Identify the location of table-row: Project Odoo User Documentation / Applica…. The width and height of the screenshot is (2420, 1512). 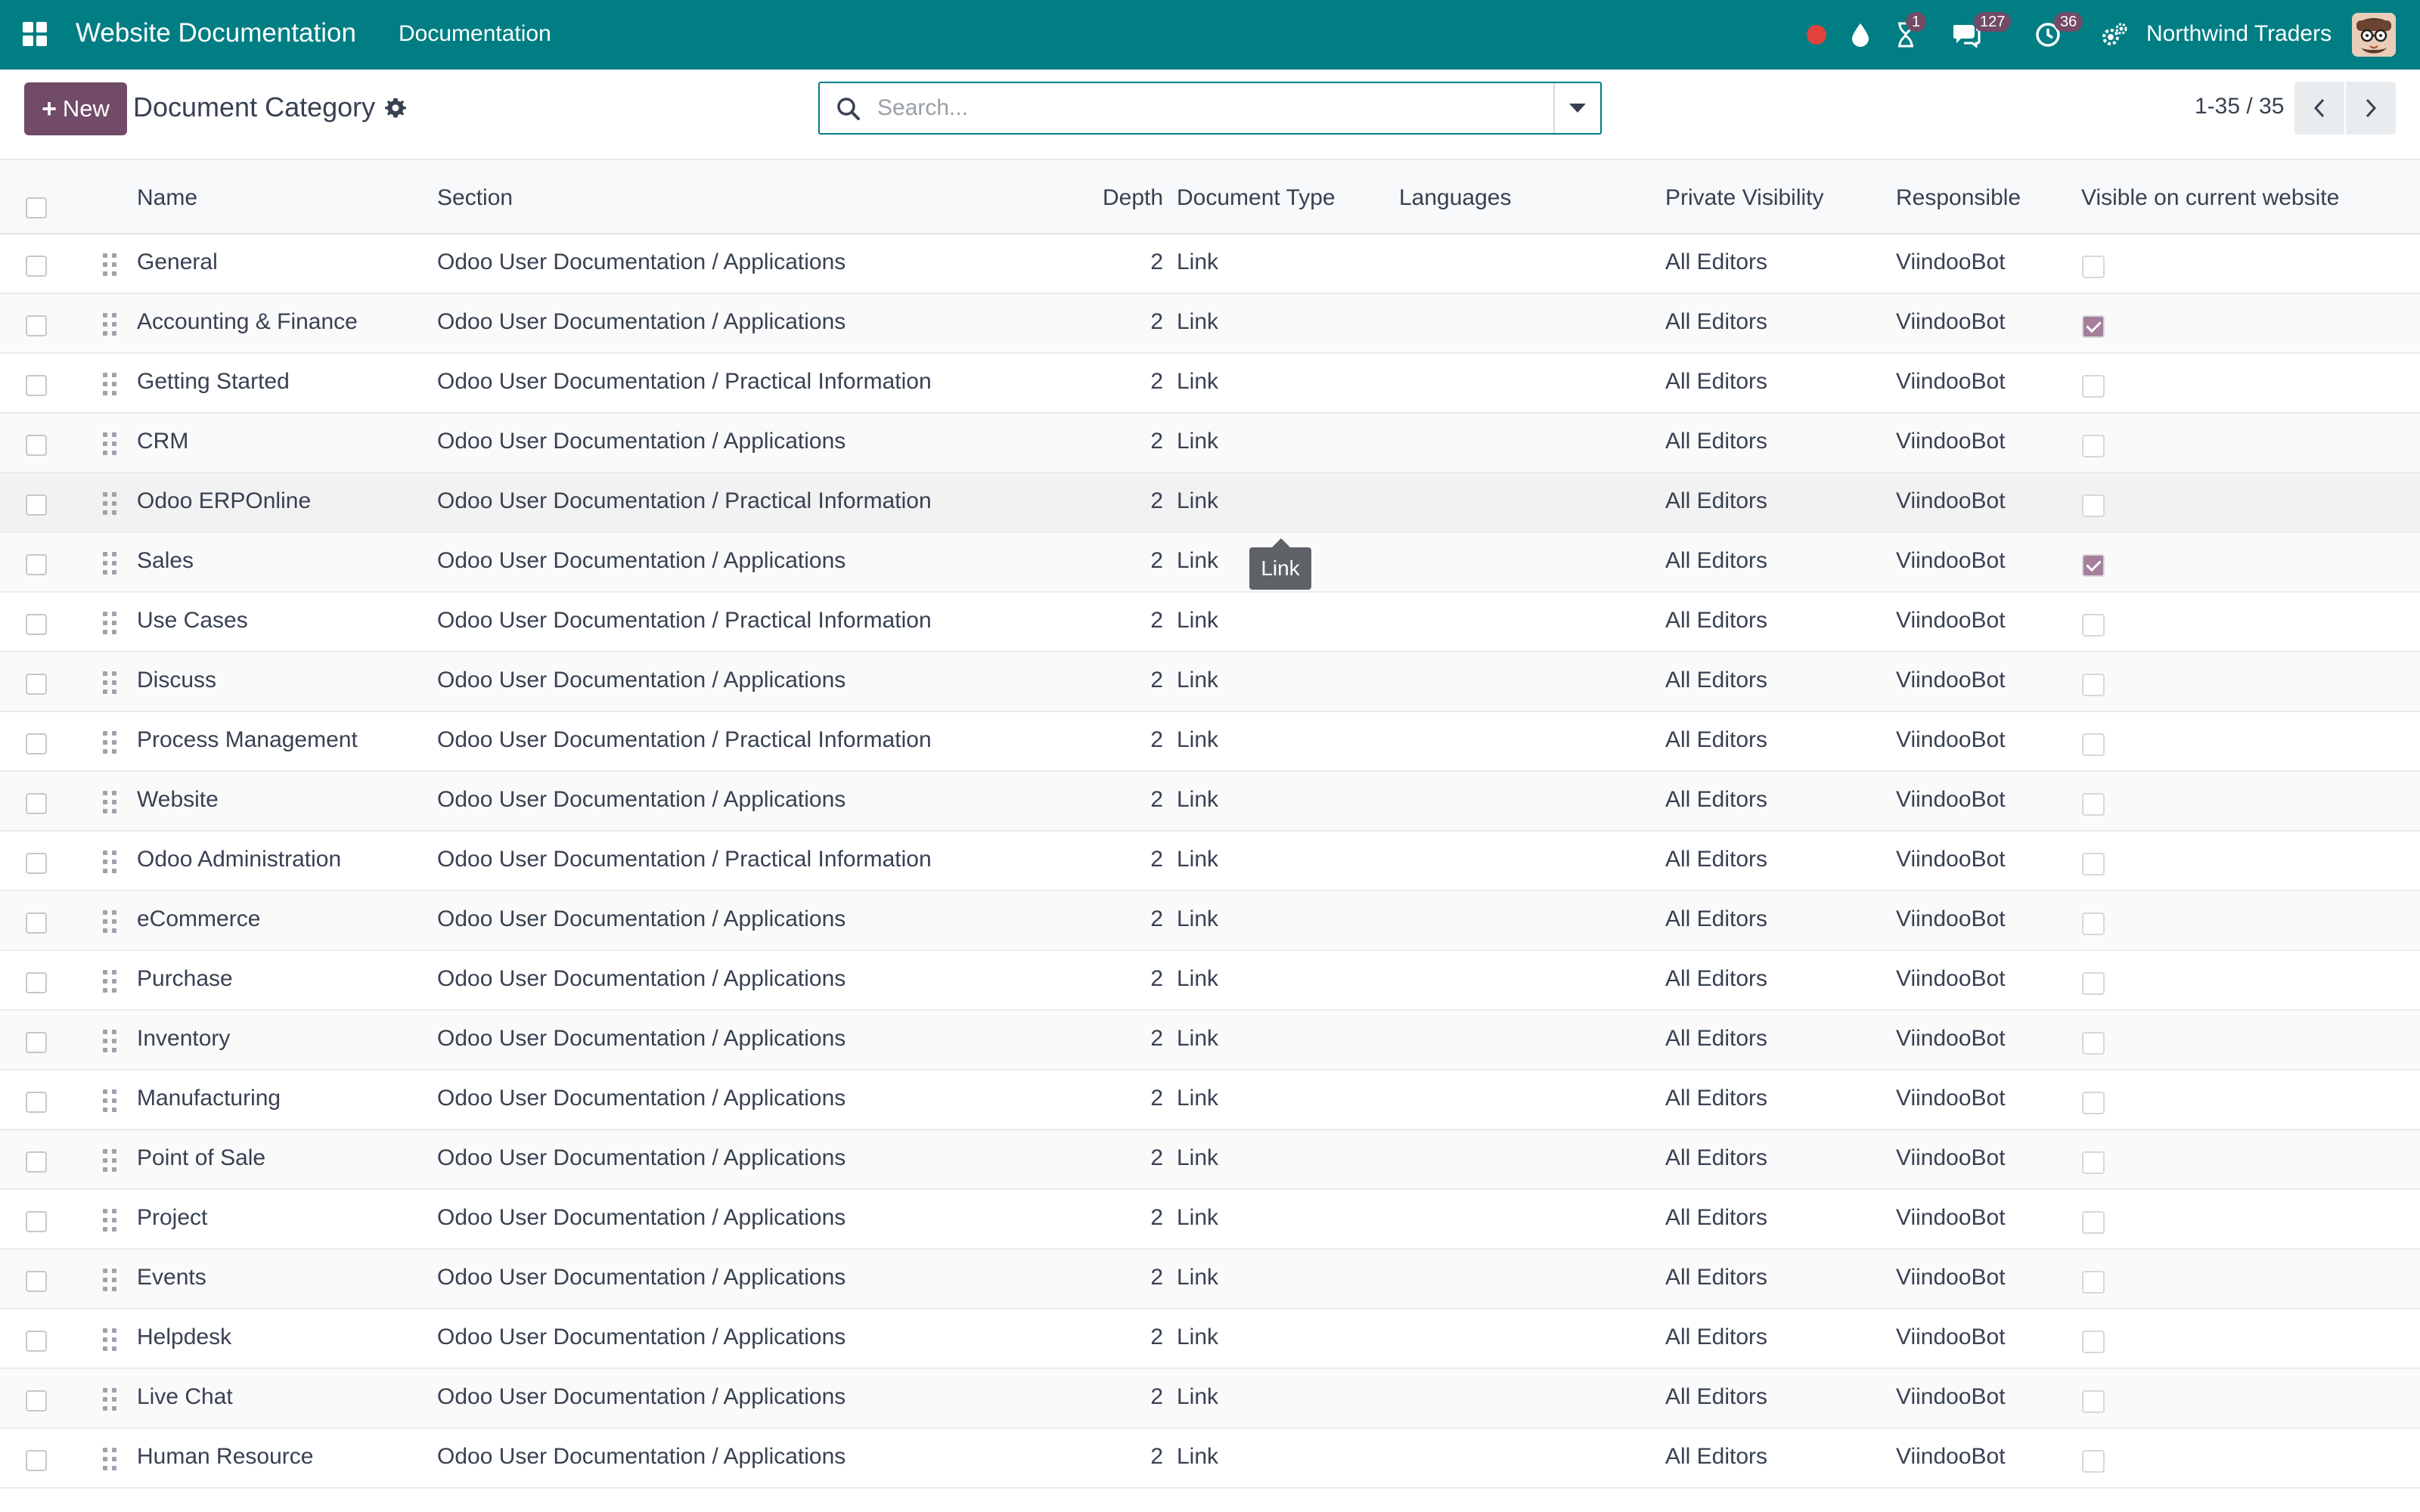
(1210, 1220).